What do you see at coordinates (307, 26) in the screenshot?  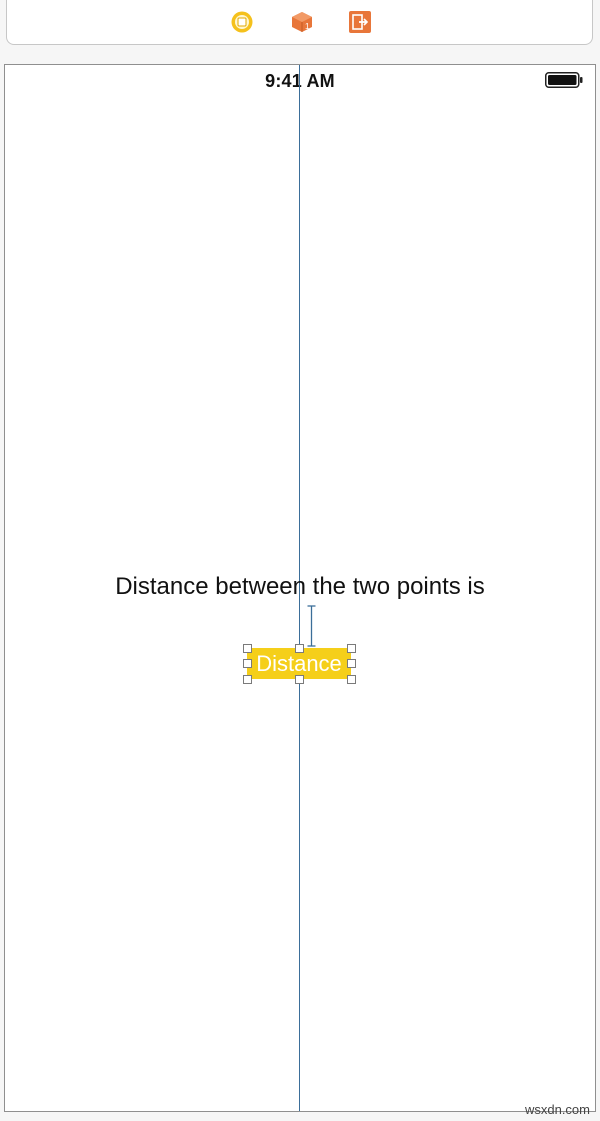 I see `svg-text: 1` at bounding box center [307, 26].